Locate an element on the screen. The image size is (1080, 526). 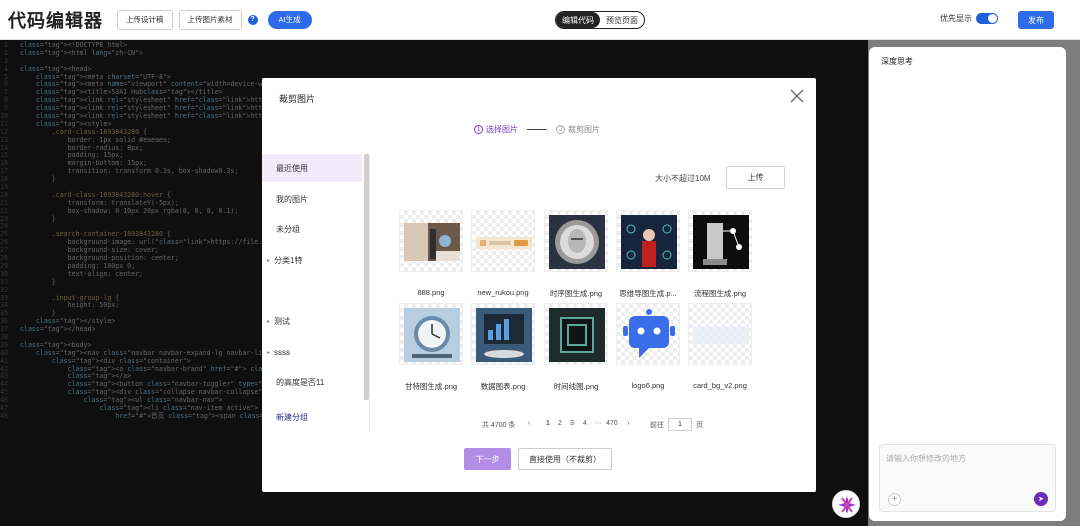
prev-page-icon: ‹ is located at coordinates (529, 423).